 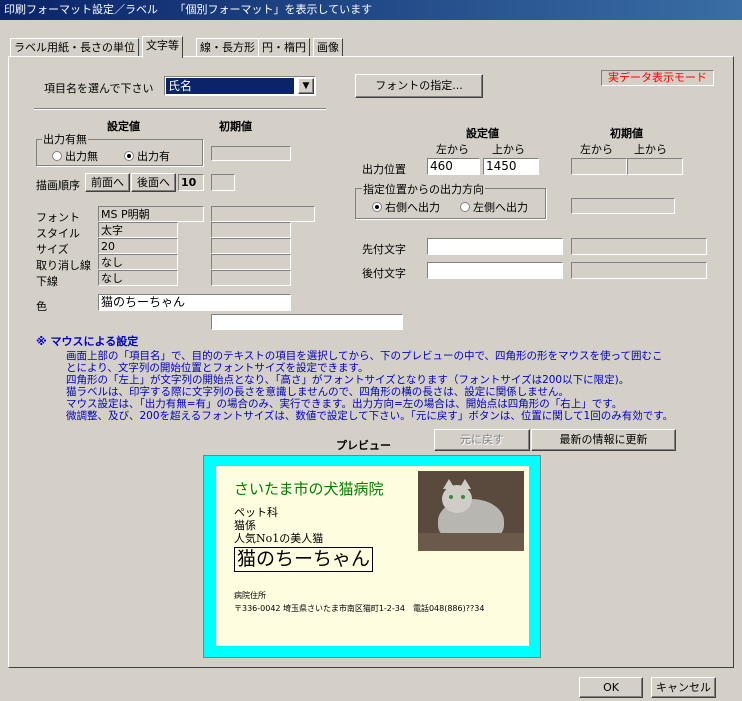 What do you see at coordinates (153, 182) in the screenshot?
I see `send-back-button: 後面へ` at bounding box center [153, 182].